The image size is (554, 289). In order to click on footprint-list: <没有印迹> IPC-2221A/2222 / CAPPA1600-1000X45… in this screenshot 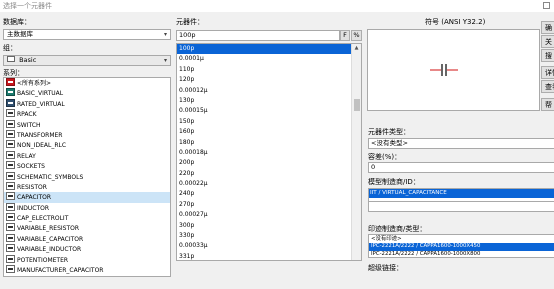, I will do `click(461, 246)`.